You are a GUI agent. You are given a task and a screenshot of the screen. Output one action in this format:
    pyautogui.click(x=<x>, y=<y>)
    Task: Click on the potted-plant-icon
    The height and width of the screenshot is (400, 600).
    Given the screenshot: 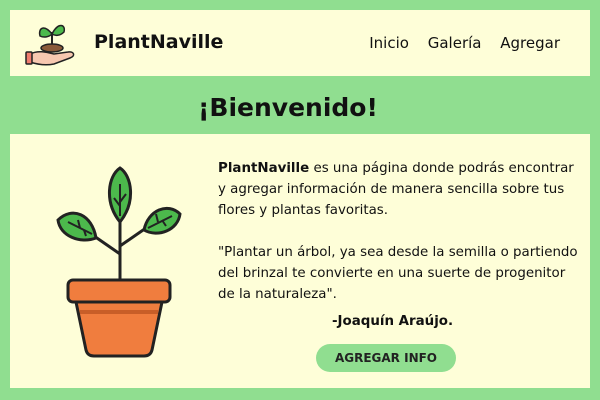 What is the action you would take?
    pyautogui.click(x=119, y=262)
    